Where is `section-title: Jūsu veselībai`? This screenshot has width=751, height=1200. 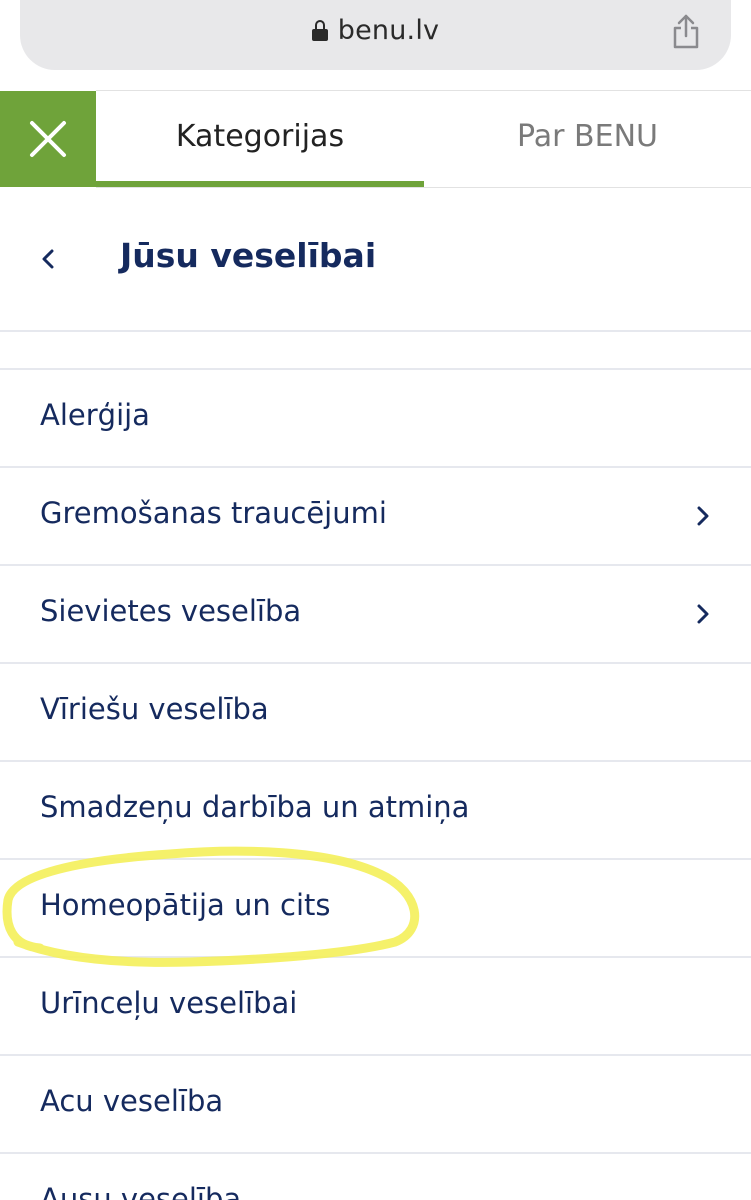
section-title: Jūsu veselībai is located at coordinates (248, 255).